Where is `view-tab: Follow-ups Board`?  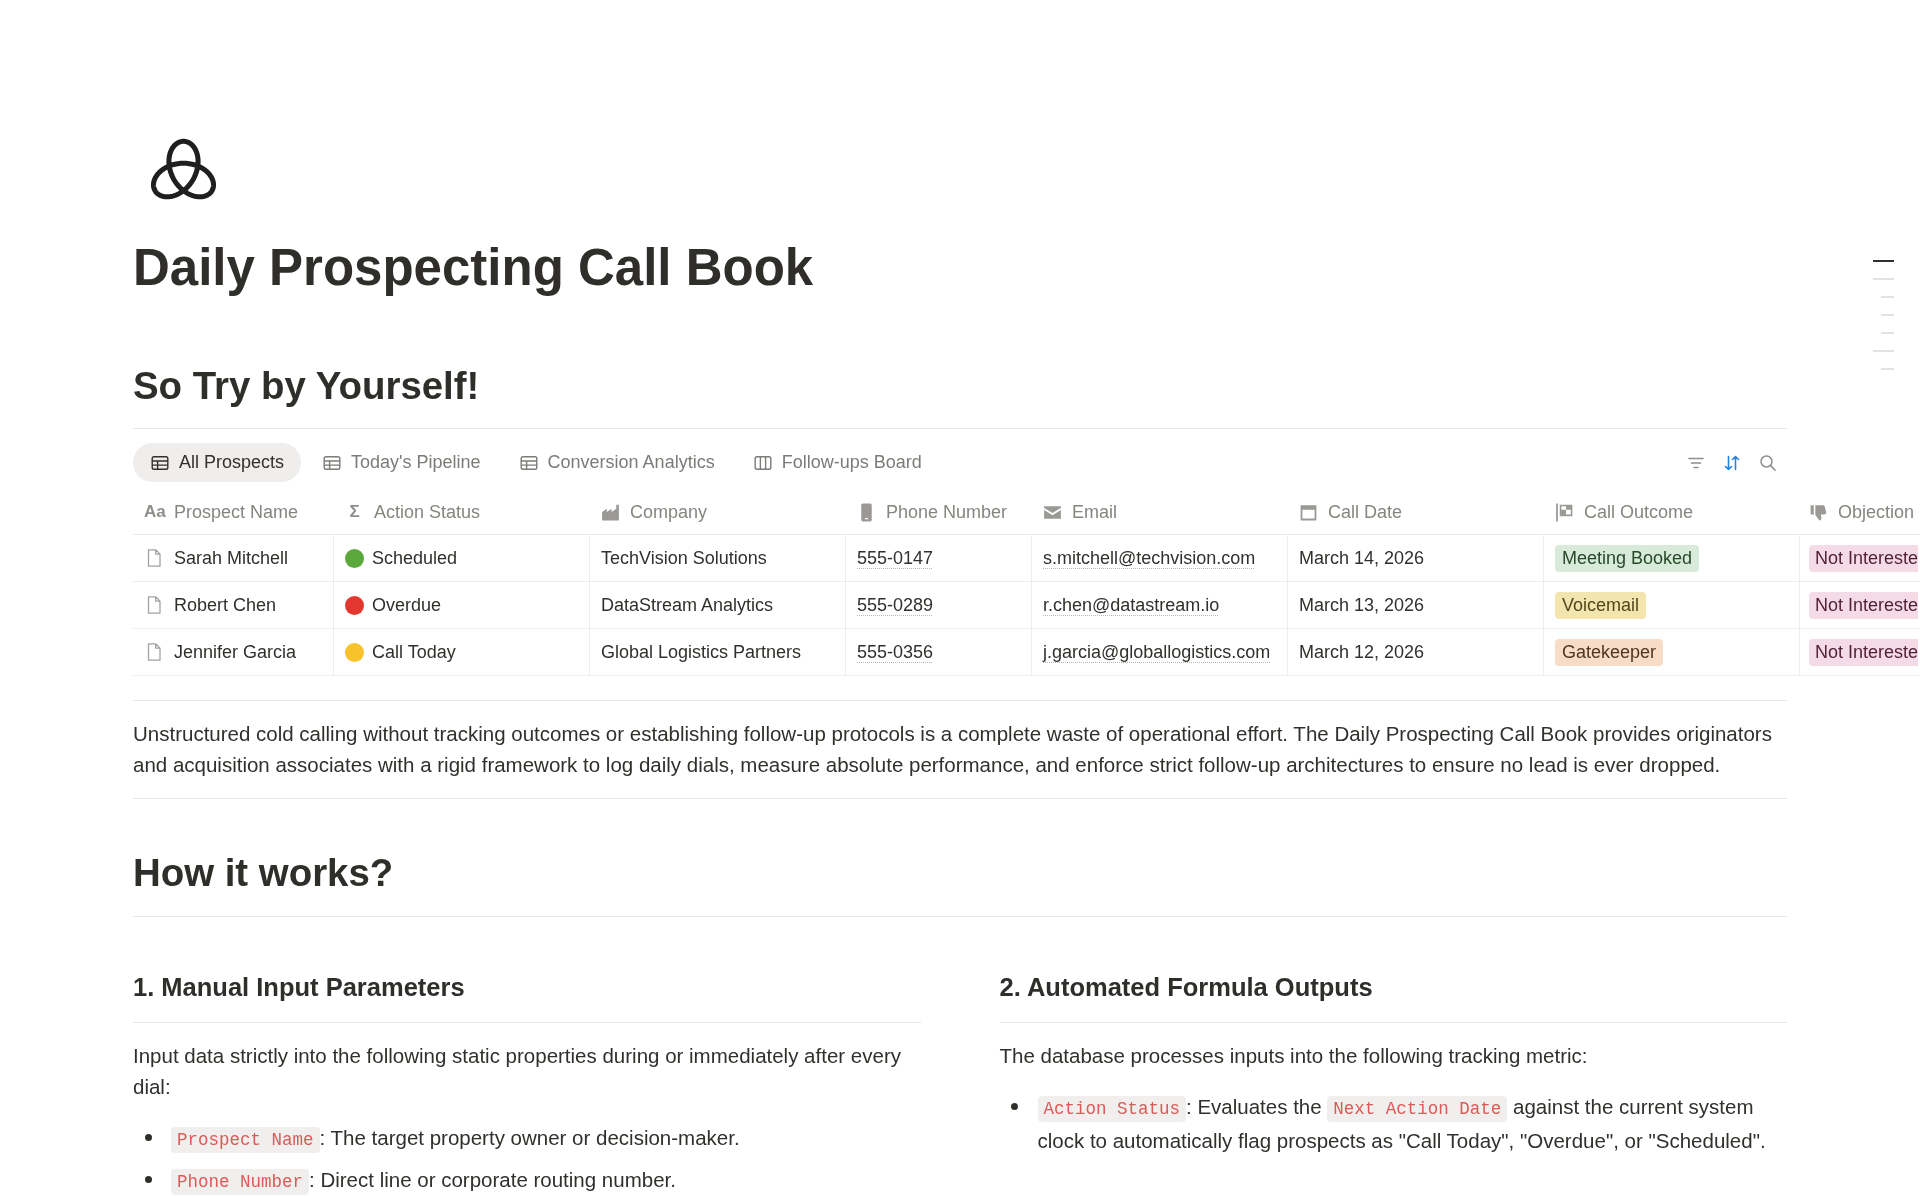 view-tab: Follow-ups Board is located at coordinates (837, 462).